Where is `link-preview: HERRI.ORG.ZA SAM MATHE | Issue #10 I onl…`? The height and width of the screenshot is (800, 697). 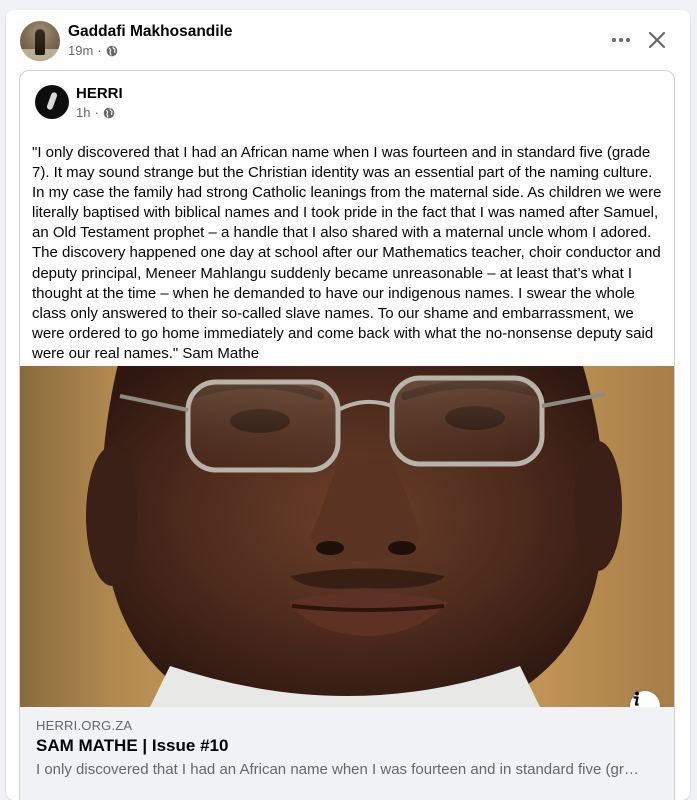 link-preview: HERRI.ORG.ZA SAM MATHE | Issue #10 I onl… is located at coordinates (347, 753).